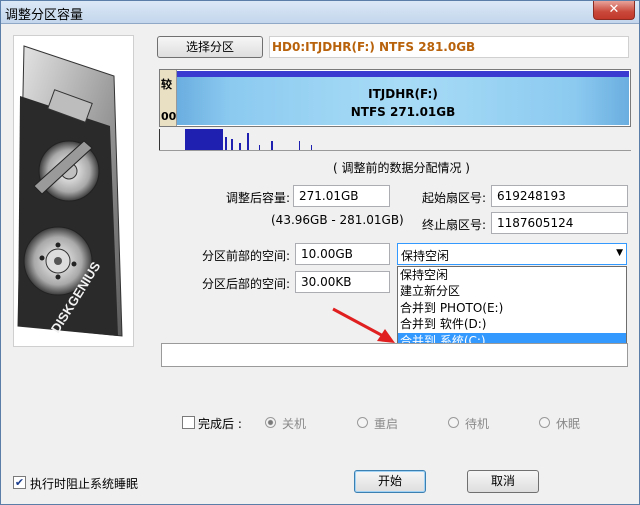  Describe the element at coordinates (363, 325) in the screenshot. I see `red-arrow-icon` at that location.